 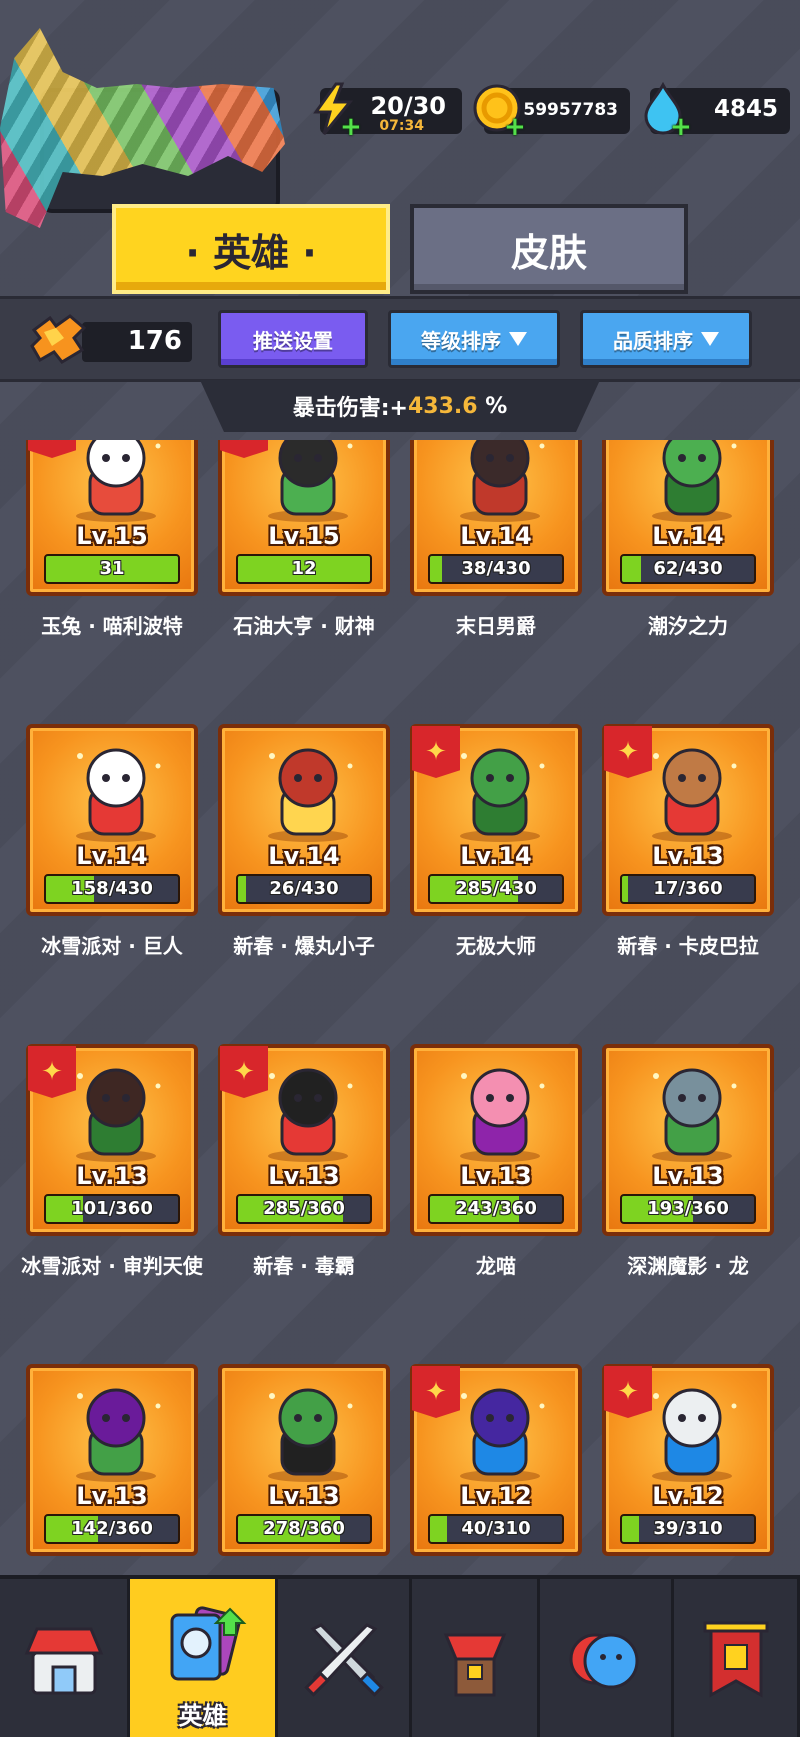 I want to click on judgment-angel-hero-icon, so click(x=118, y=1115).